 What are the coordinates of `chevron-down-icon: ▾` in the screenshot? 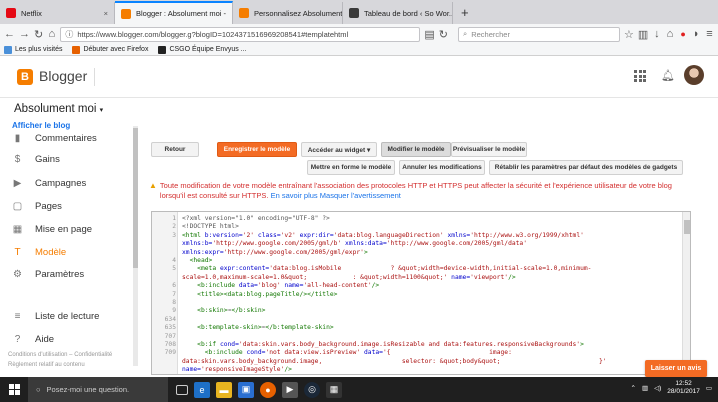 It's located at (101, 110).